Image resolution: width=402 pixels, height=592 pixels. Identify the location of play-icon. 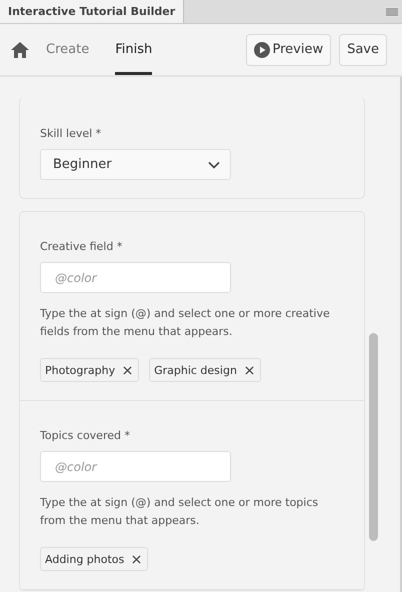
(262, 50).